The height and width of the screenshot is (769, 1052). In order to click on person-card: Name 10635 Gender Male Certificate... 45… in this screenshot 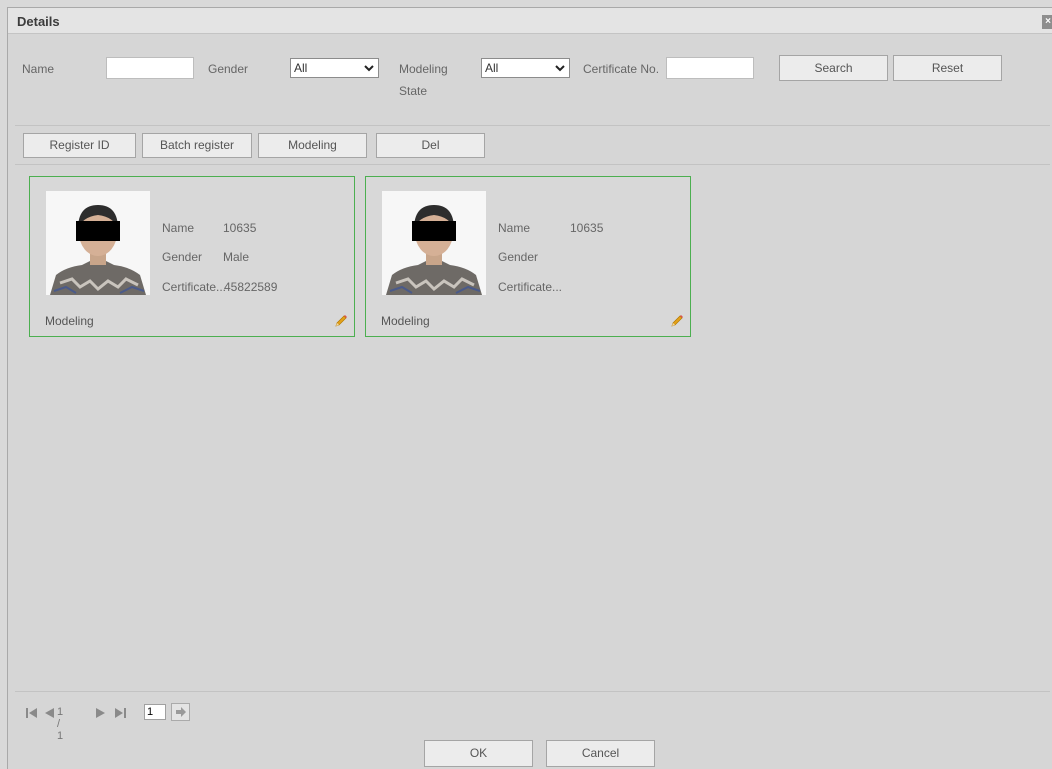, I will do `click(192, 256)`.